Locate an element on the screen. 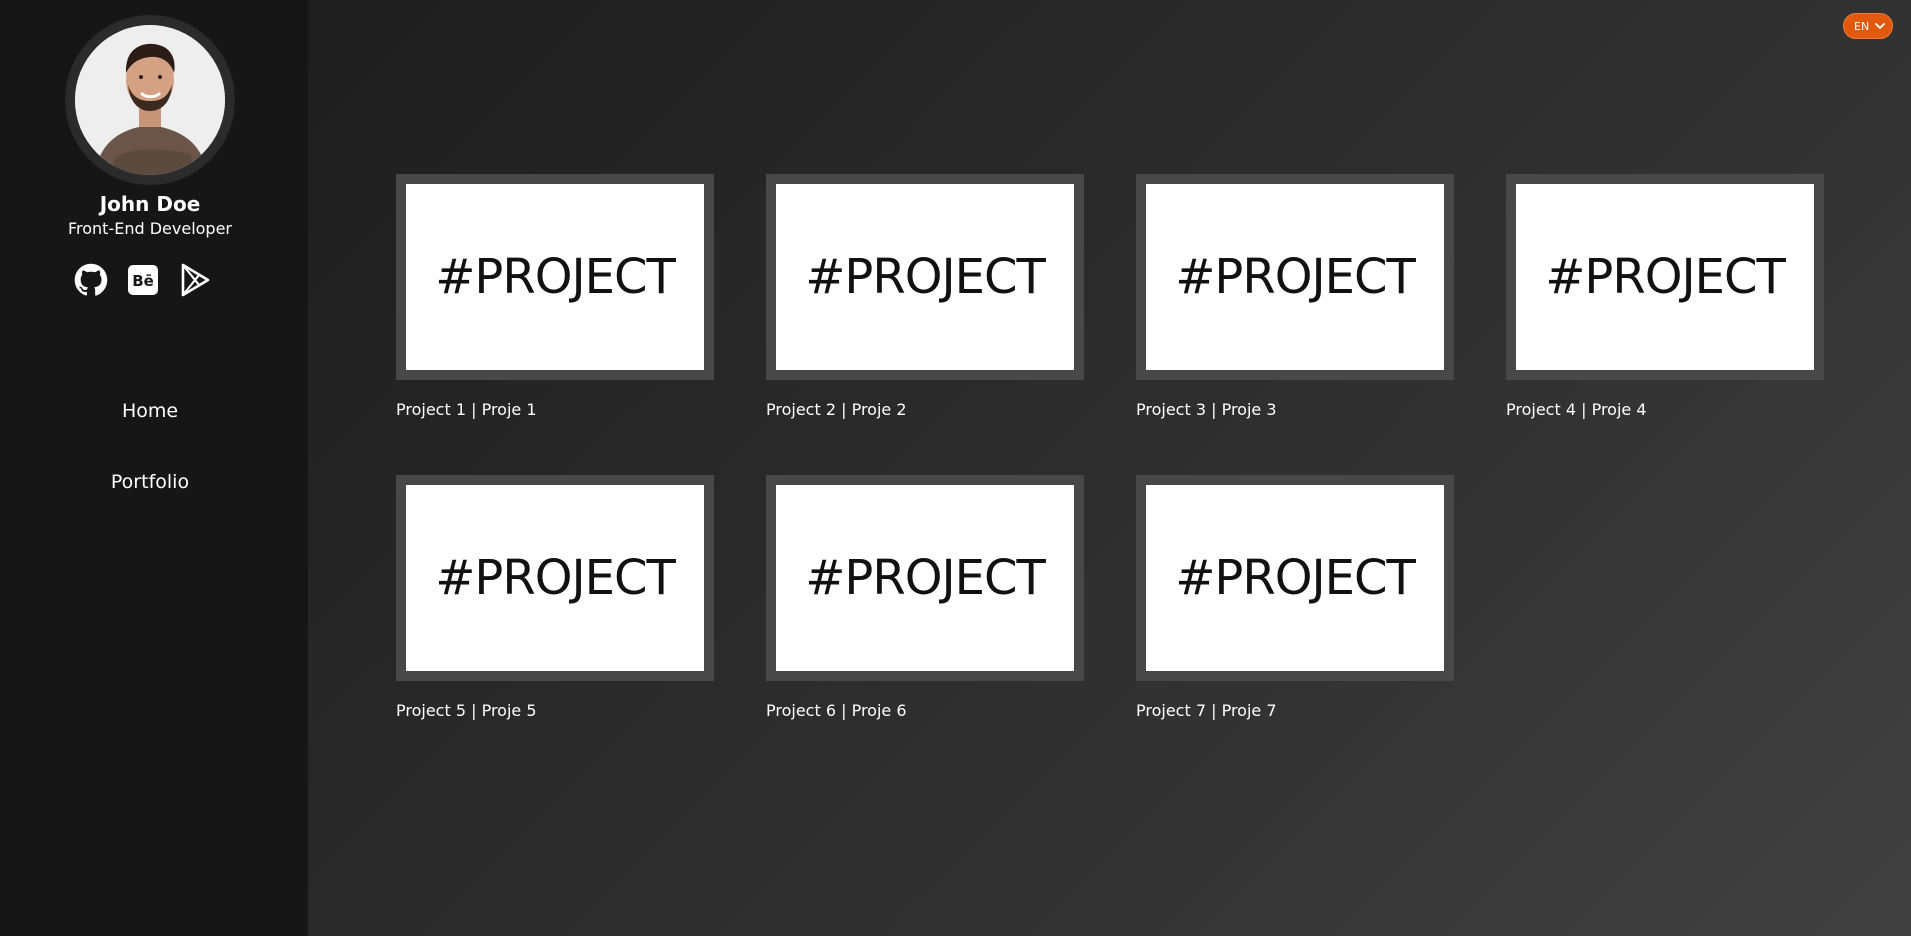 This screenshot has height=936, width=1911. project-card: #PROJECT Project 3 | Proje 3 is located at coordinates (1295, 324).